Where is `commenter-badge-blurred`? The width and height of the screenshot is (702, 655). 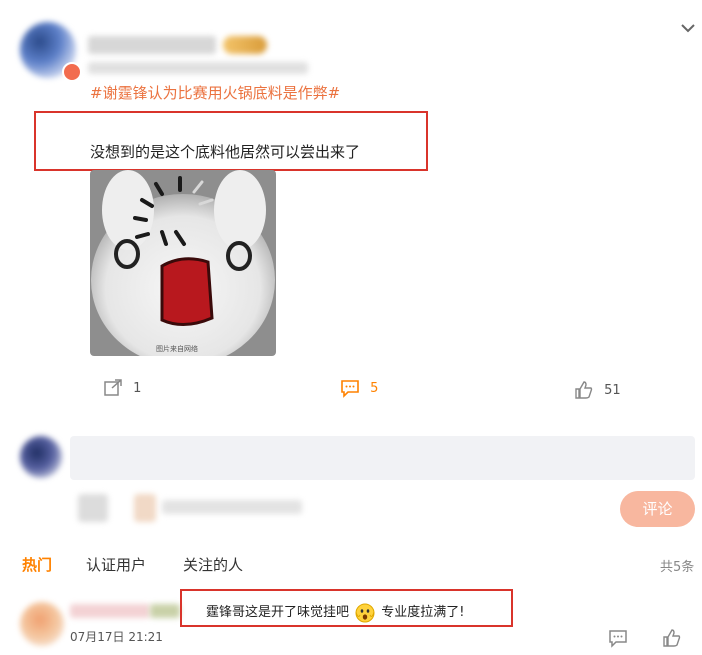
commenter-badge-blurred is located at coordinates (165, 611).